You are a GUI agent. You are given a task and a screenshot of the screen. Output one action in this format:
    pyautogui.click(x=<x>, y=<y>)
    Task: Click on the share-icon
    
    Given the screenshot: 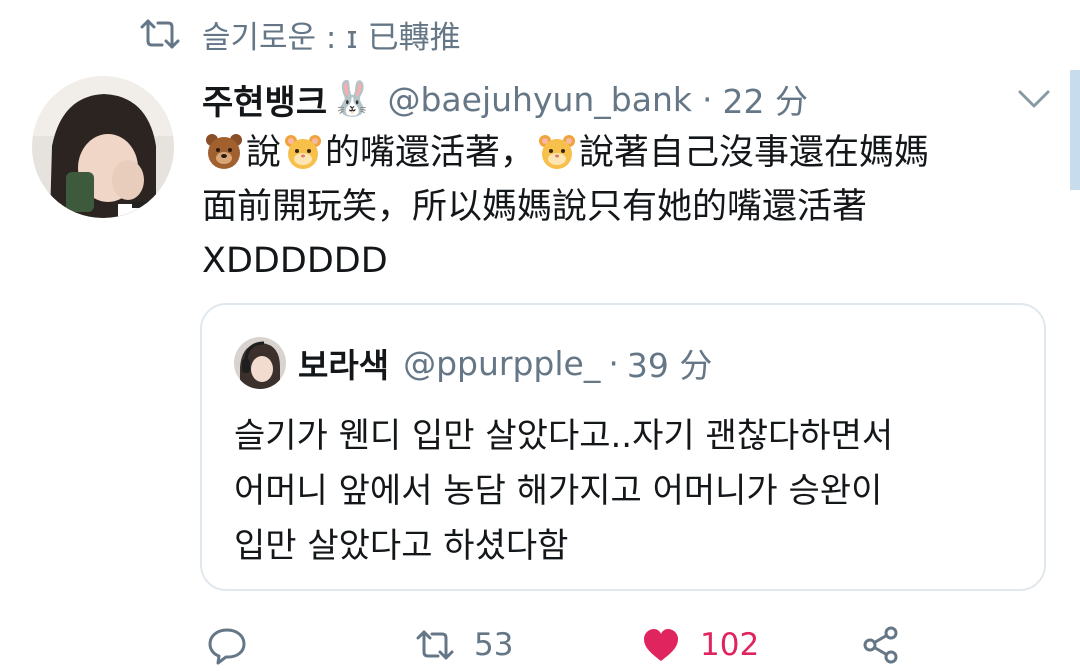 What is the action you would take?
    pyautogui.click(x=880, y=645)
    